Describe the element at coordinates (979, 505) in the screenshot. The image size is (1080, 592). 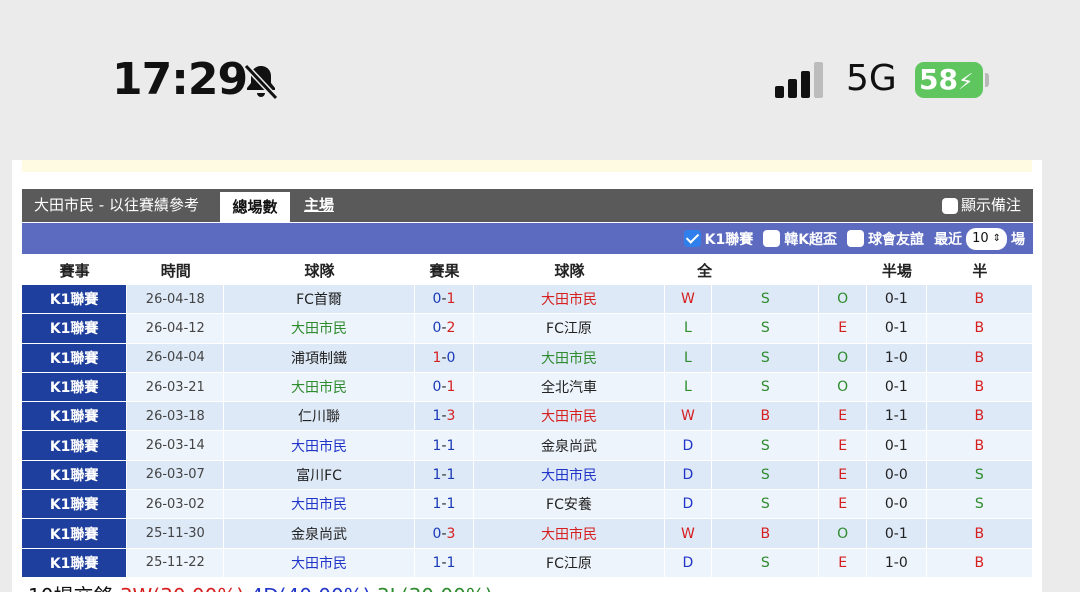
I see `half-result-cell: S` at that location.